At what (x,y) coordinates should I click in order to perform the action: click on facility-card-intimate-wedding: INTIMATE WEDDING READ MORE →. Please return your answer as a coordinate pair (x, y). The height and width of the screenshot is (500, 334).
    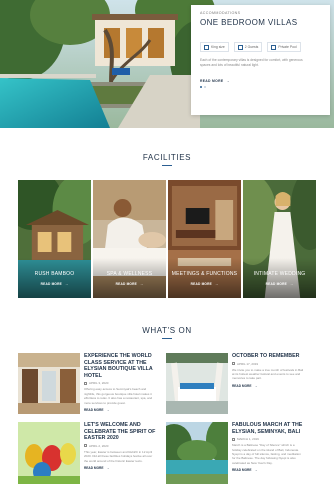
    Looking at the image, I should click on (279, 239).